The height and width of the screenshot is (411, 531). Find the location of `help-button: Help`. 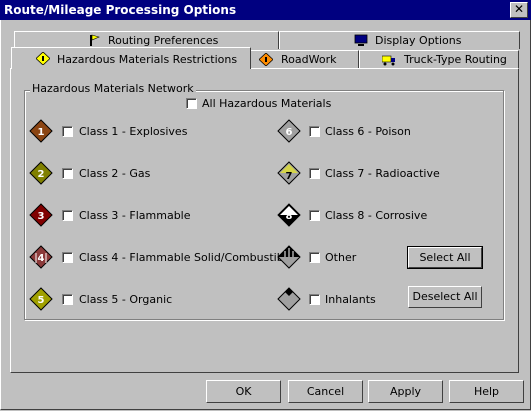

help-button: Help is located at coordinates (486, 391).